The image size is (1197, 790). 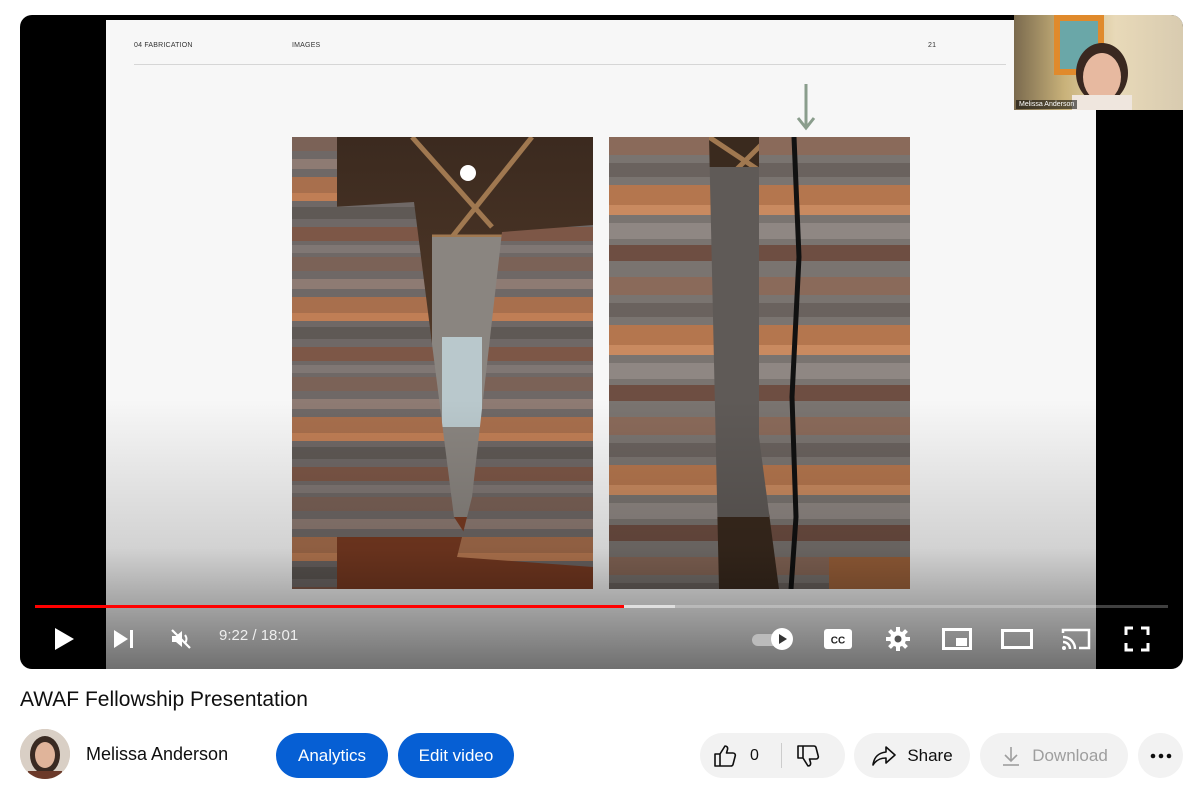 What do you see at coordinates (806, 107) in the screenshot?
I see `down-arrow-icon` at bounding box center [806, 107].